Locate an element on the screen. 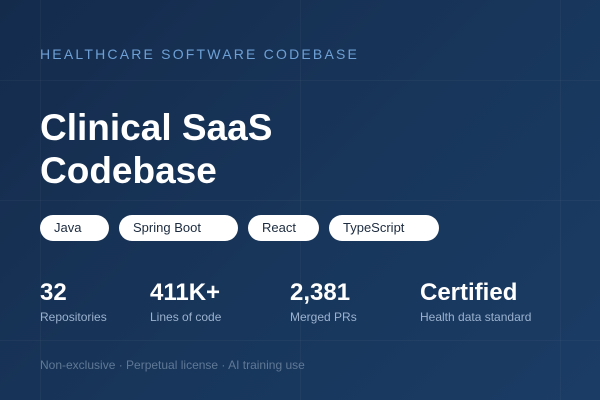 The width and height of the screenshot is (600, 400). stat-merged-prs: 2,381 Merged PRs is located at coordinates (323, 302).